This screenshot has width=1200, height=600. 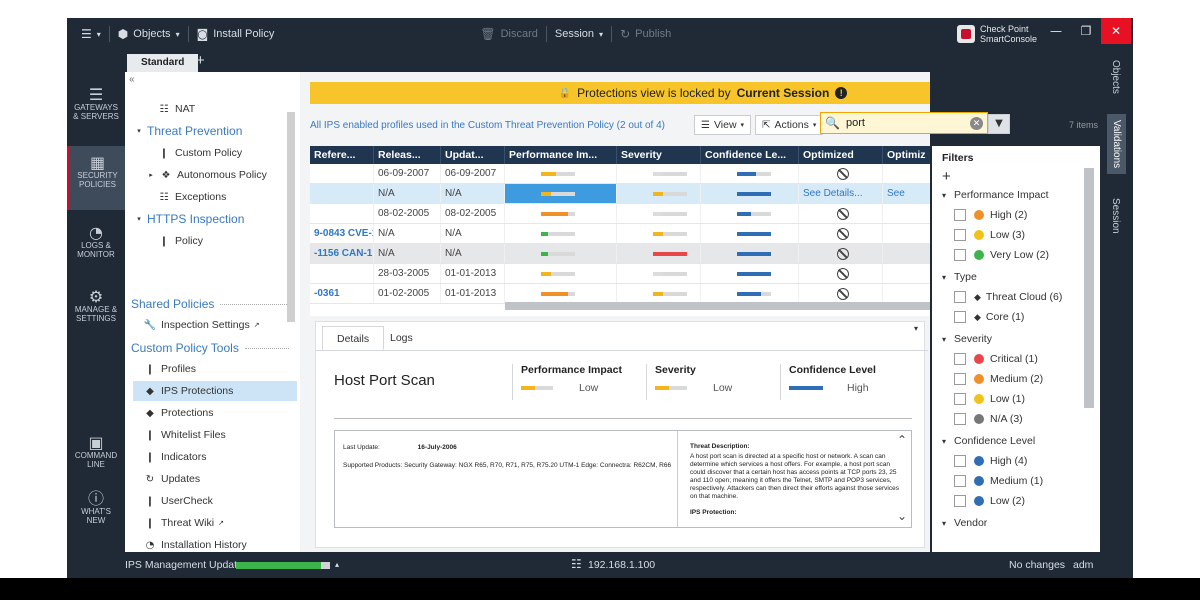 What do you see at coordinates (964, 523) in the screenshot?
I see `filter-section: ▾ Vendor` at bounding box center [964, 523].